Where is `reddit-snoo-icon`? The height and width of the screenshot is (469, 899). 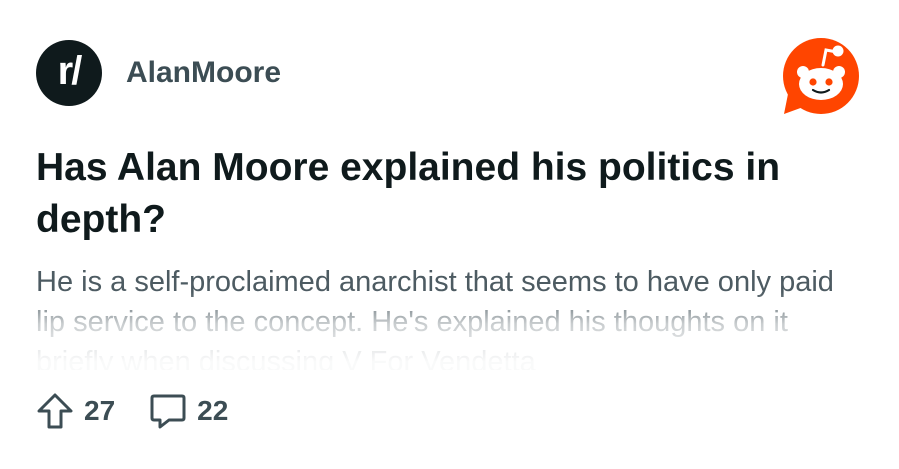
reddit-snoo-icon is located at coordinates (821, 76).